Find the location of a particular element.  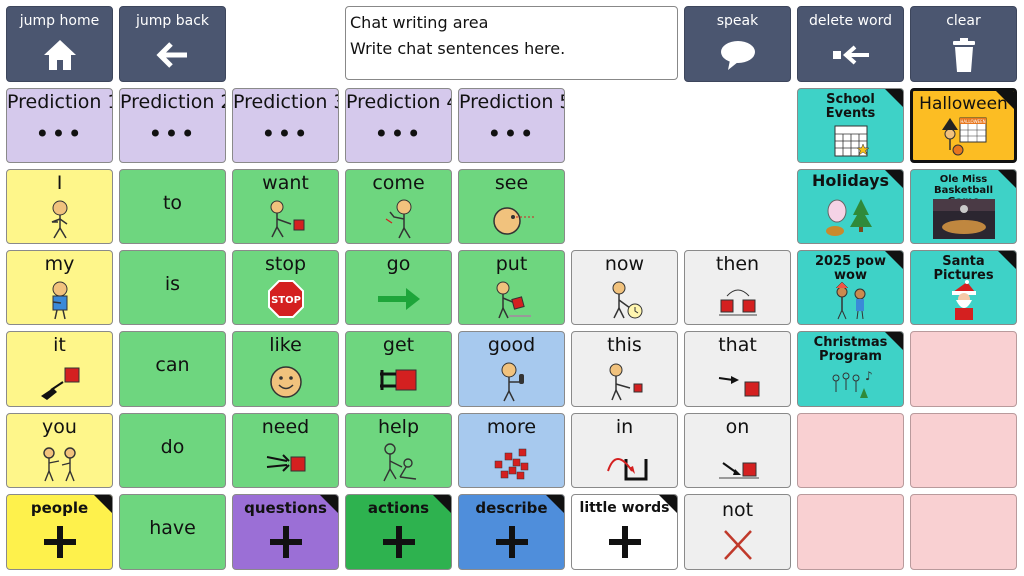

prediction-label: Prediction 5 is located at coordinates (512, 102).